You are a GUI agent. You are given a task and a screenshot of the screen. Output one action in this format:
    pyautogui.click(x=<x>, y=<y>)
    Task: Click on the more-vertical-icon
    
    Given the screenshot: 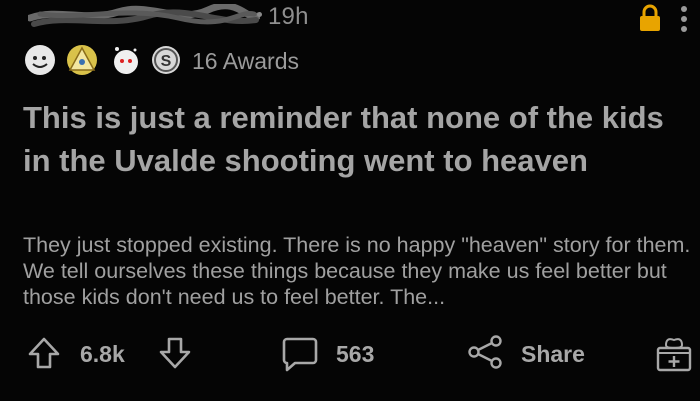 What is the action you would take?
    pyautogui.click(x=684, y=19)
    